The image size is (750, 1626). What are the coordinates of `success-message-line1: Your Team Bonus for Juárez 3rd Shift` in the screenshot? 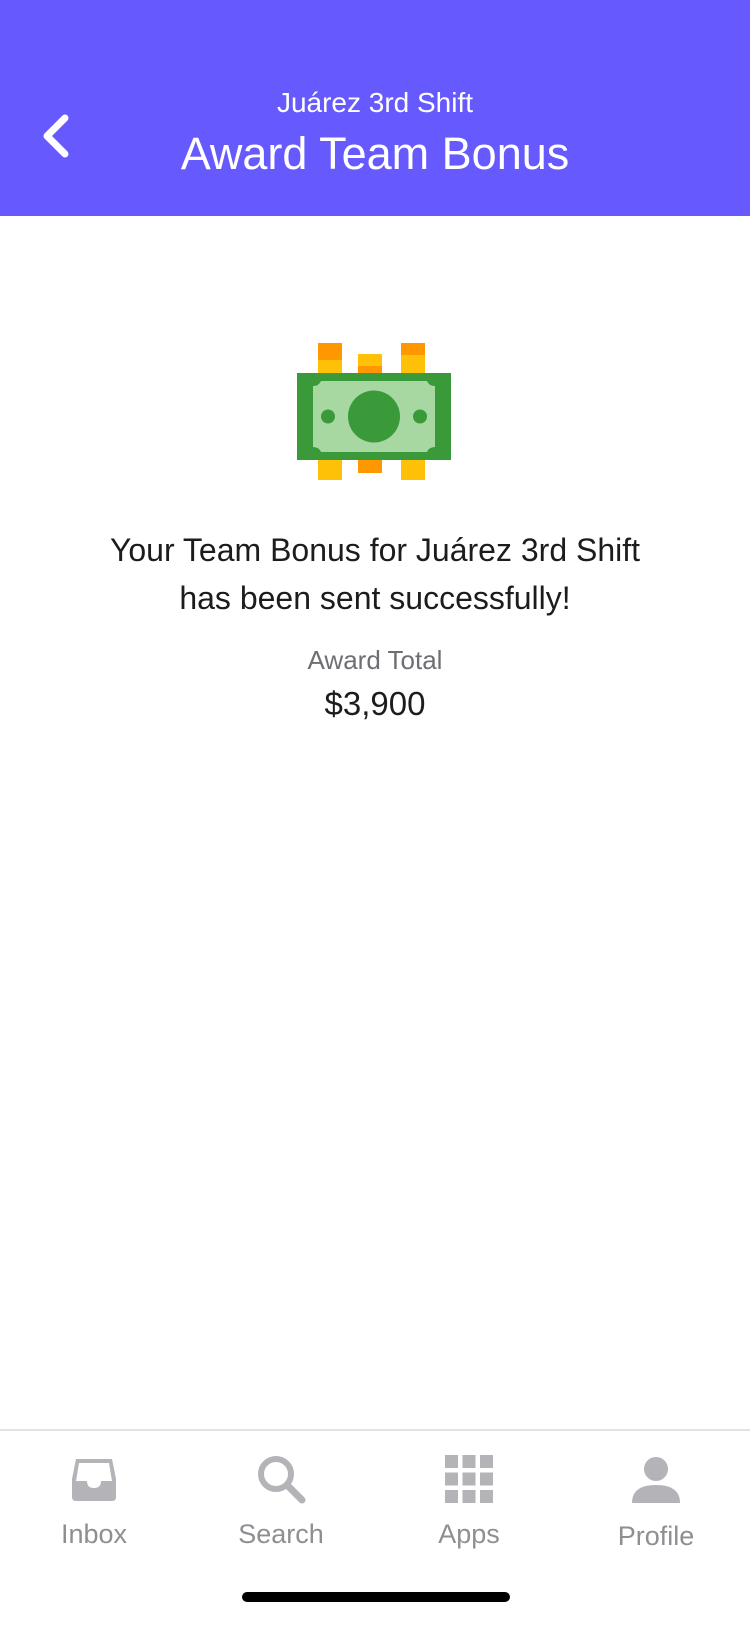 It's located at (375, 550).